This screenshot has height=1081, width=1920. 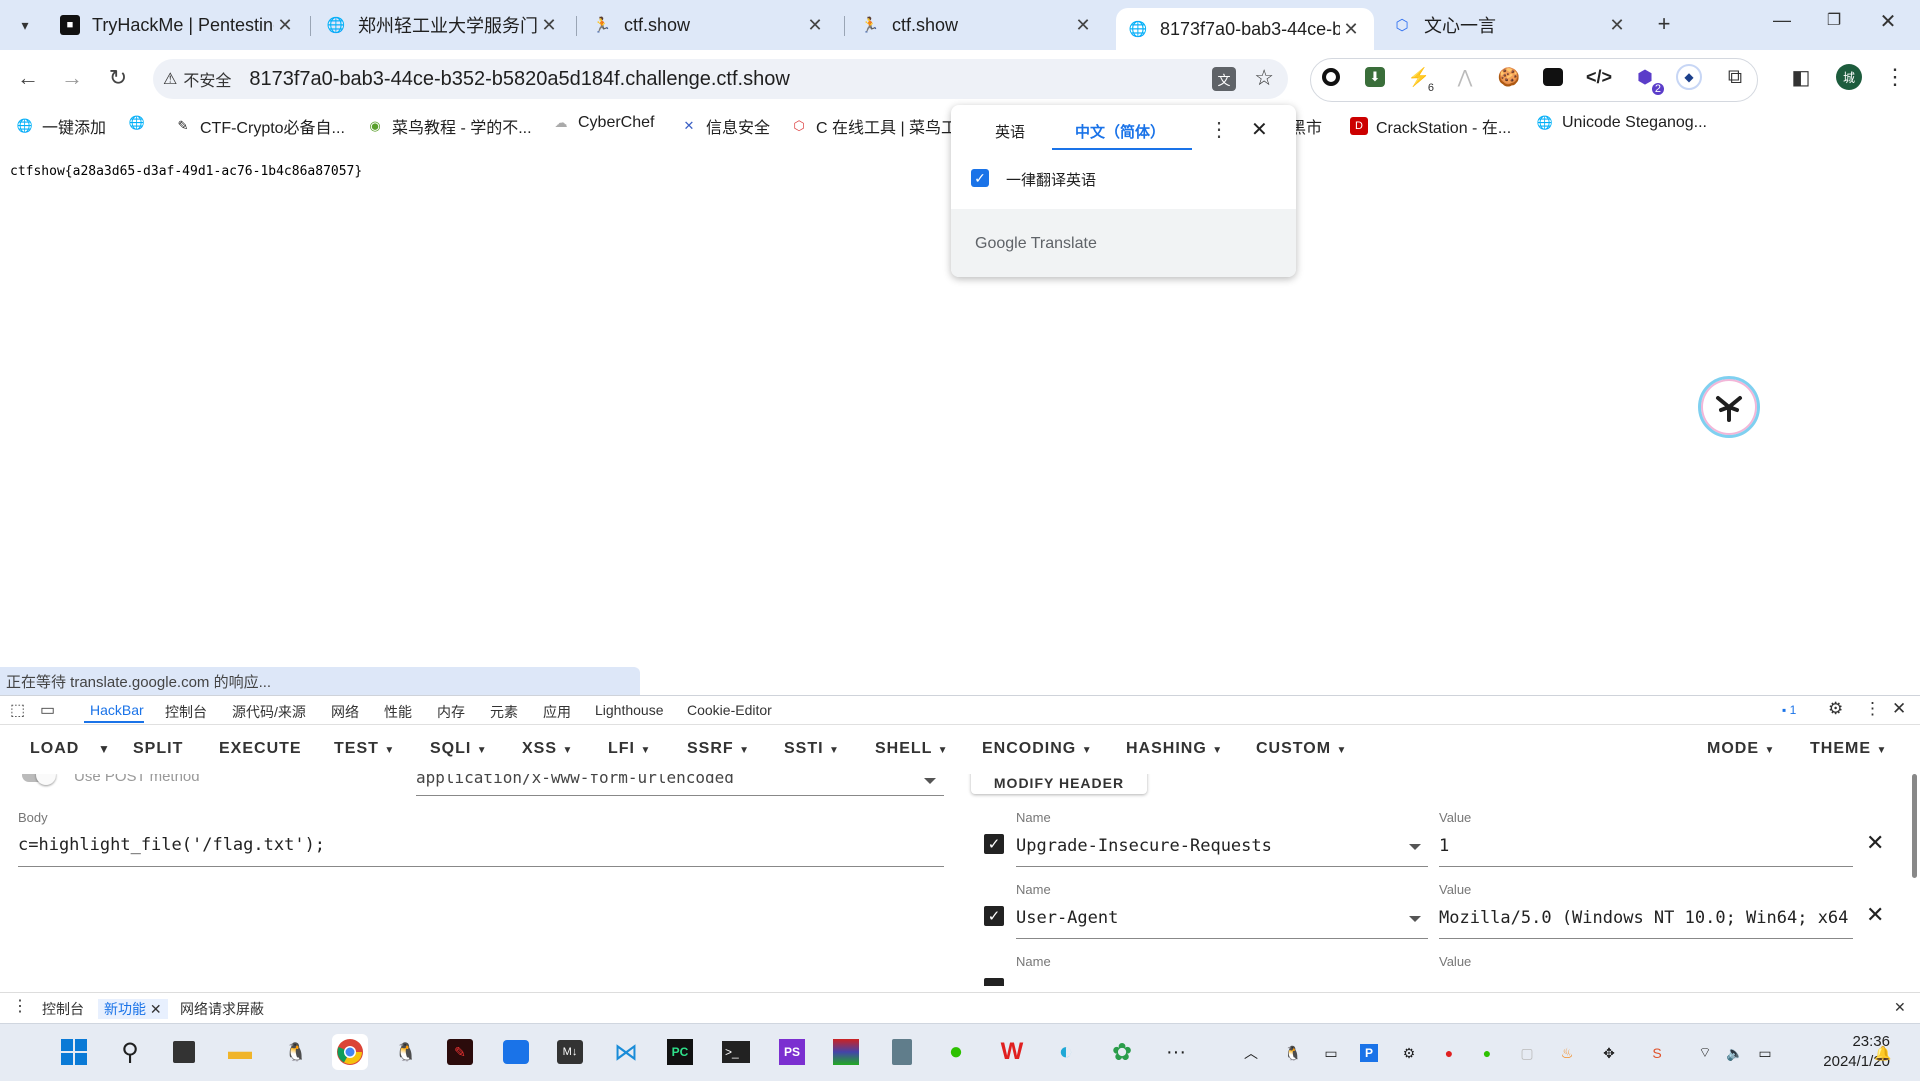 What do you see at coordinates (442, 25) in the screenshot?
I see `tab-zzuli: 🌐 郑州轻工业大学服务门户-F ✕` at bounding box center [442, 25].